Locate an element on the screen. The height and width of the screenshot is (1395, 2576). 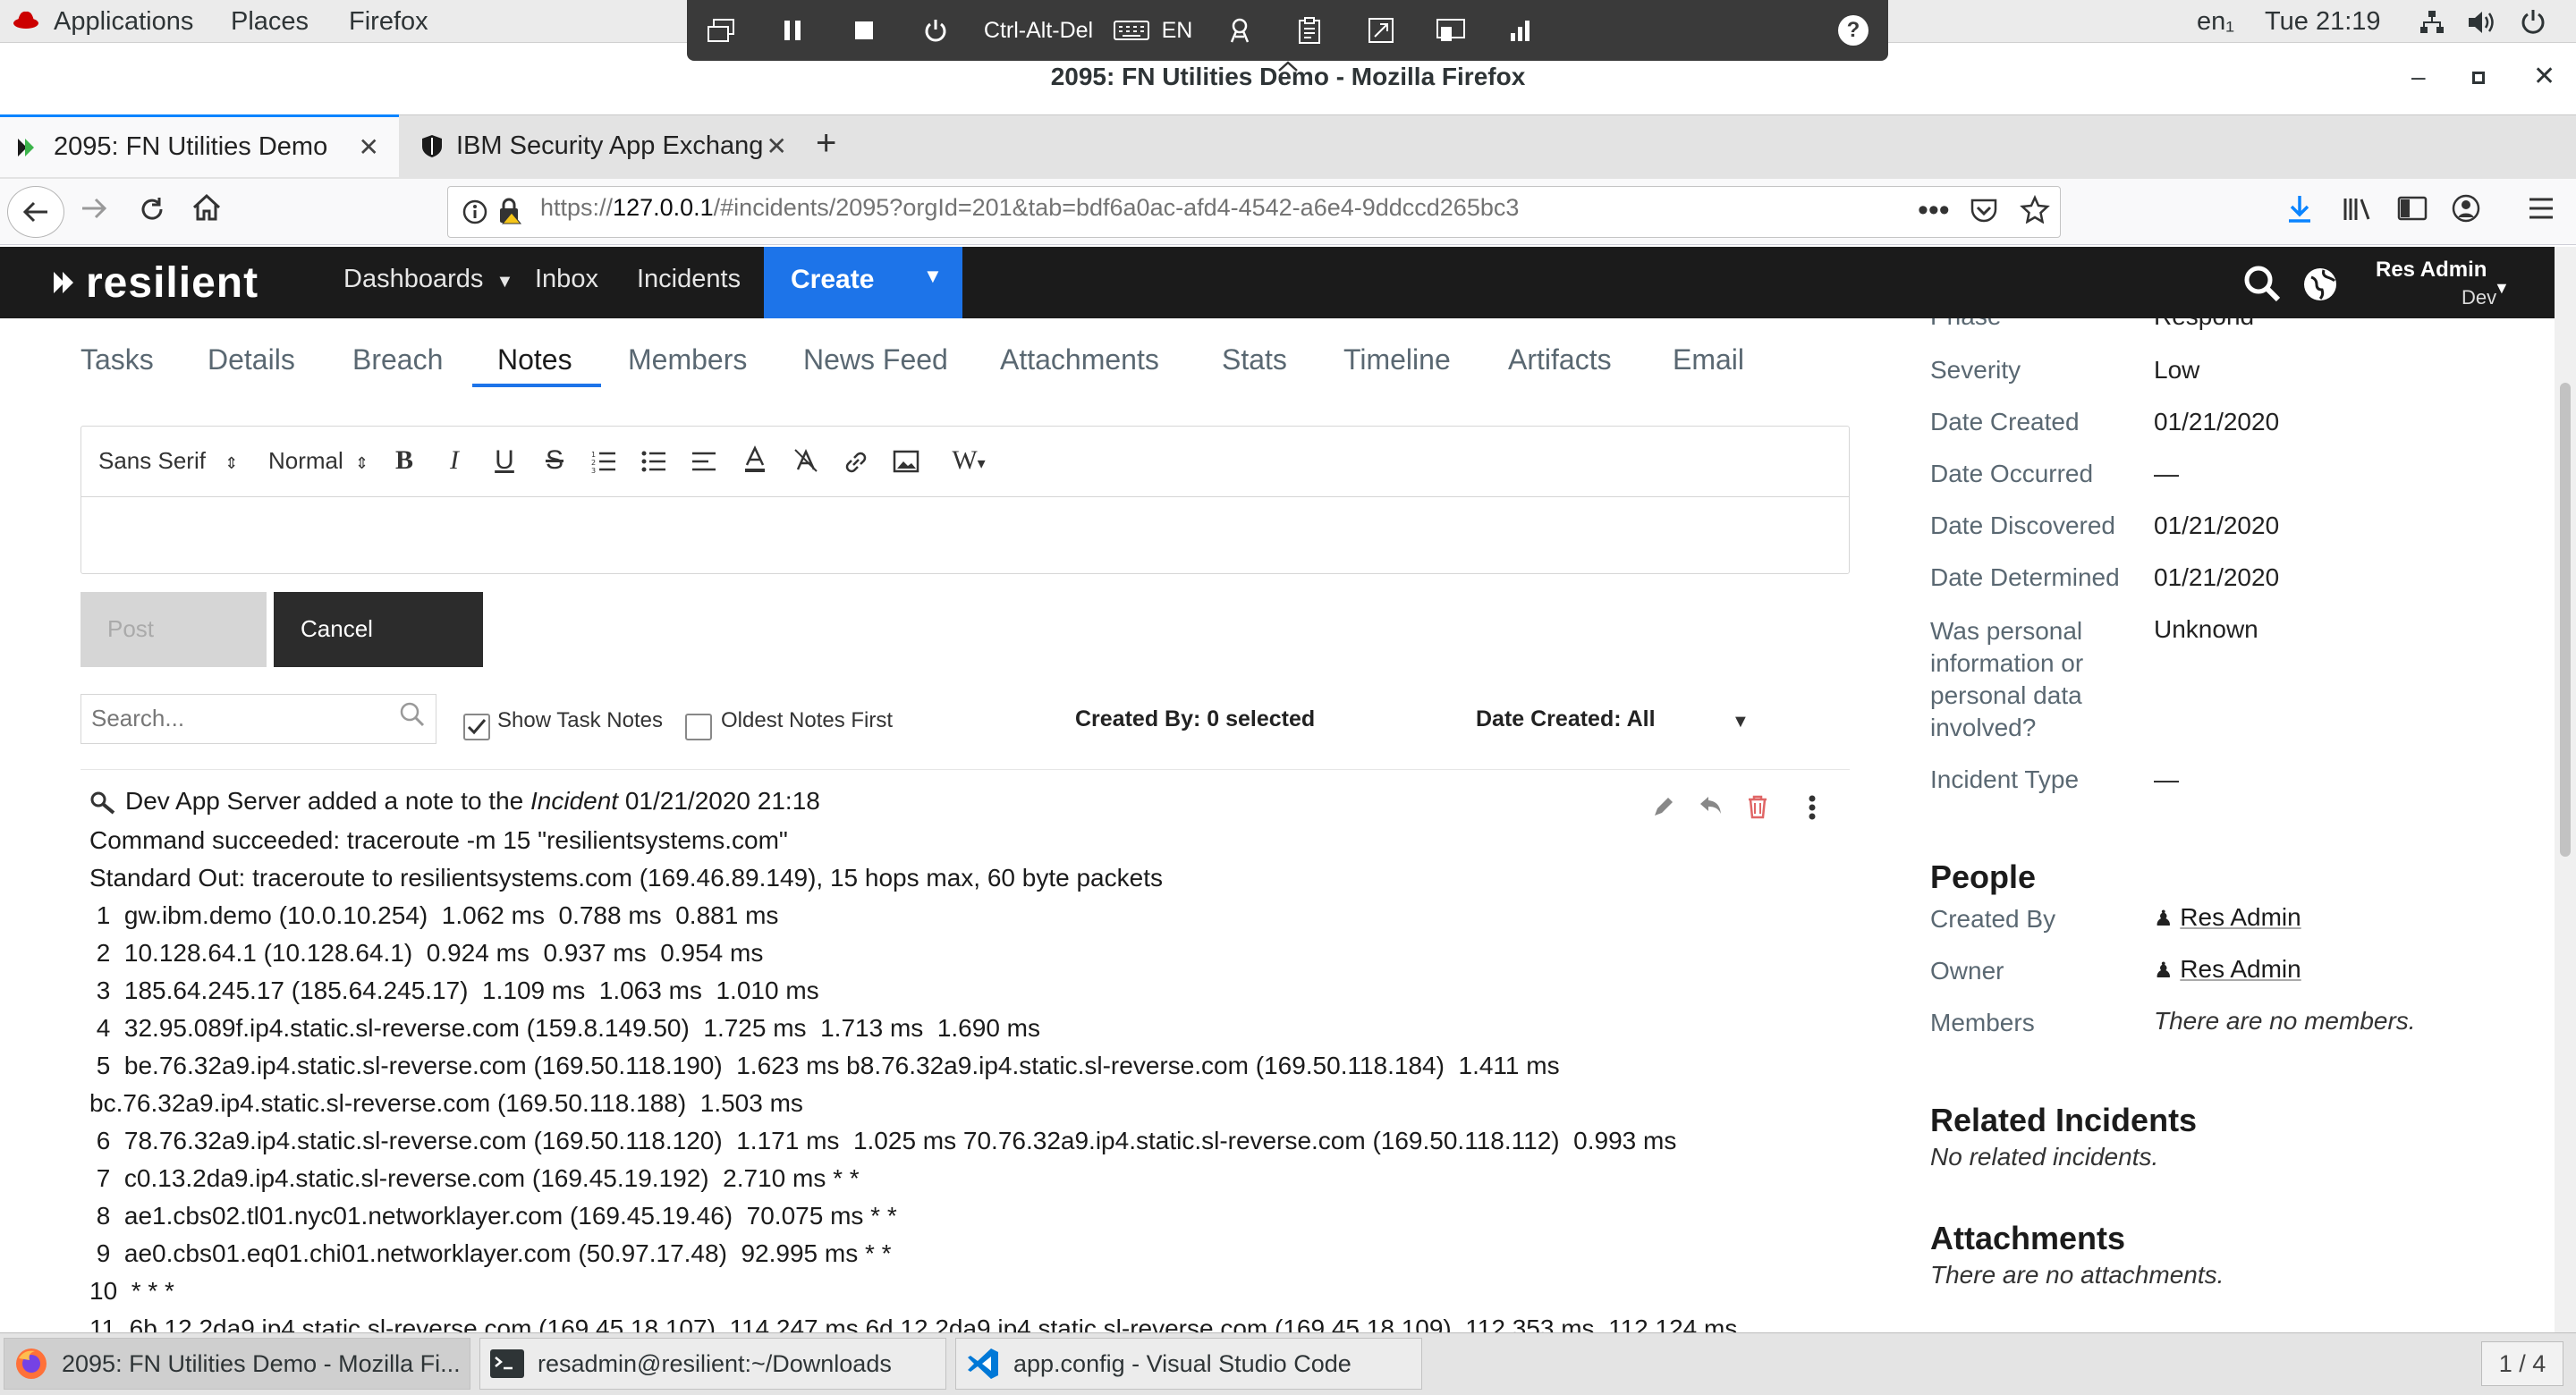
created-by-name: Res Admin is located at coordinates (2240, 917).